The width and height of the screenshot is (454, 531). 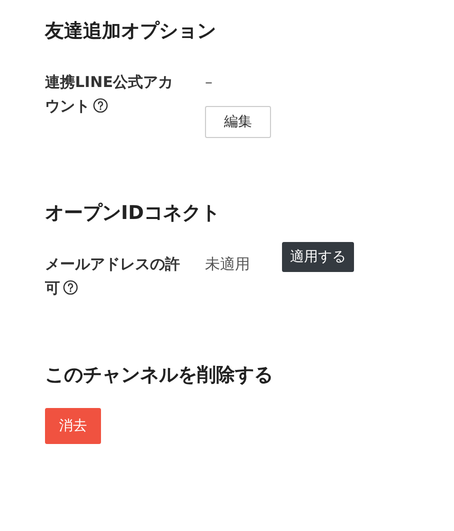 What do you see at coordinates (73, 426) in the screenshot?
I see `delete-button: 消去` at bounding box center [73, 426].